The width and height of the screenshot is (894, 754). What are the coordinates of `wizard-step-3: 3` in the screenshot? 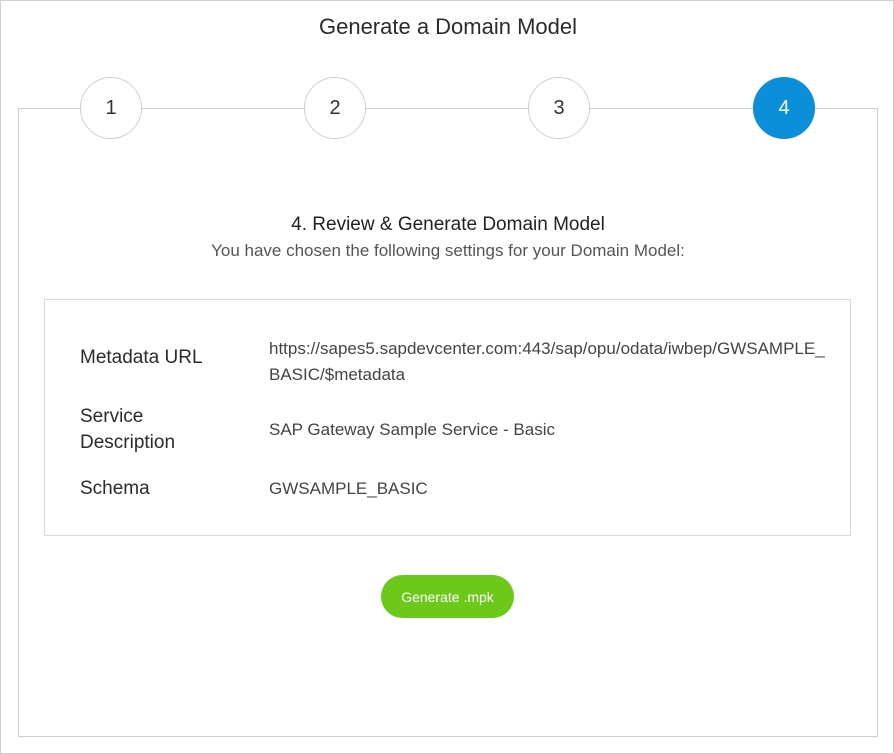 It's located at (559, 108).